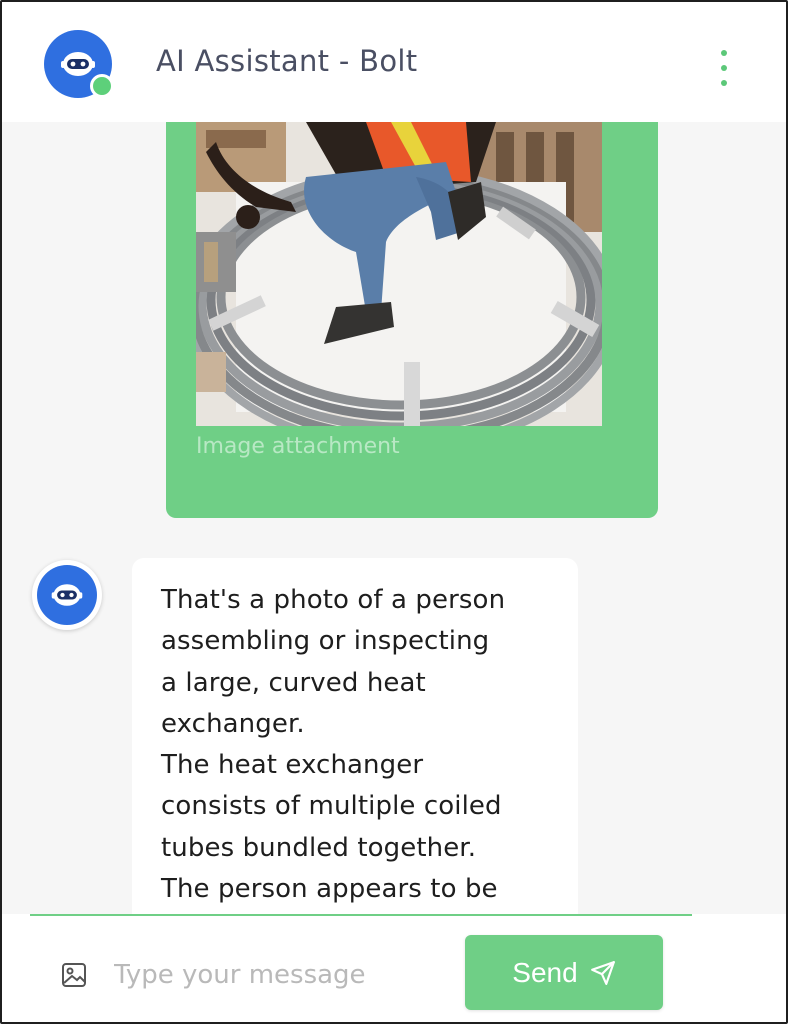 This screenshot has width=788, height=1024. I want to click on message-line: exchanger., so click(233, 723).